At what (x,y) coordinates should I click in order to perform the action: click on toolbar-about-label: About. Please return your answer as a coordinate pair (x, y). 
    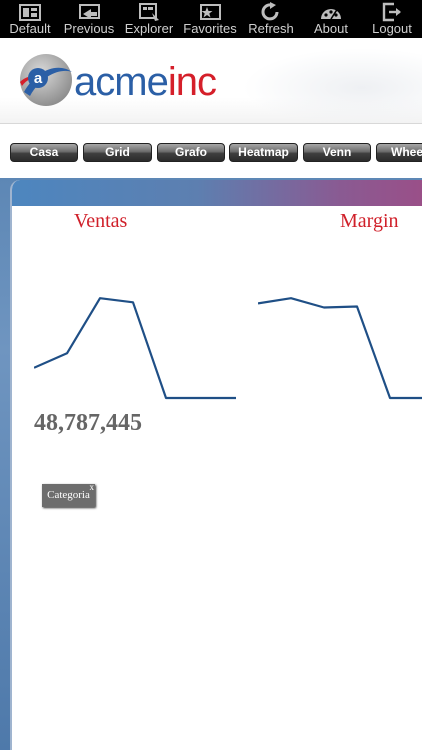
    Looking at the image, I should click on (331, 28).